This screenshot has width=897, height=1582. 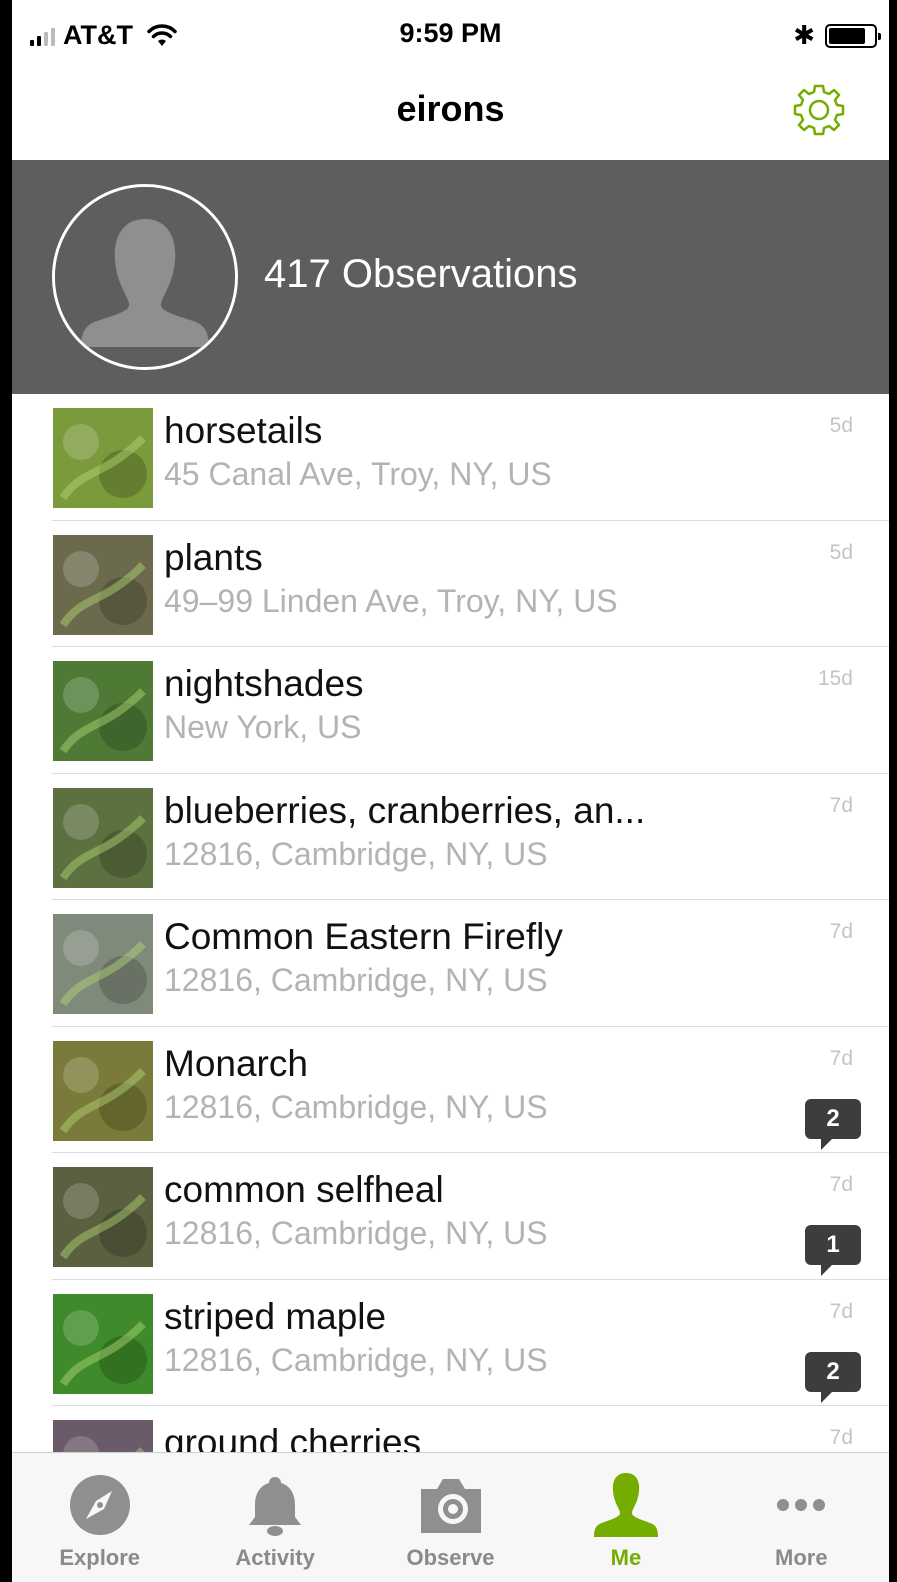 I want to click on tab-label: Explore, so click(x=100, y=1557).